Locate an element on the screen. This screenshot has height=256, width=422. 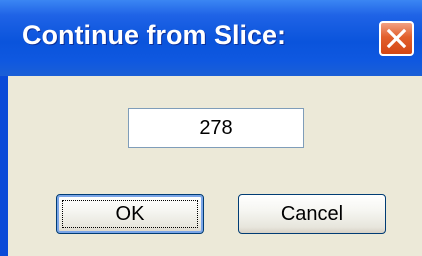
close-x-icon is located at coordinates (396, 38).